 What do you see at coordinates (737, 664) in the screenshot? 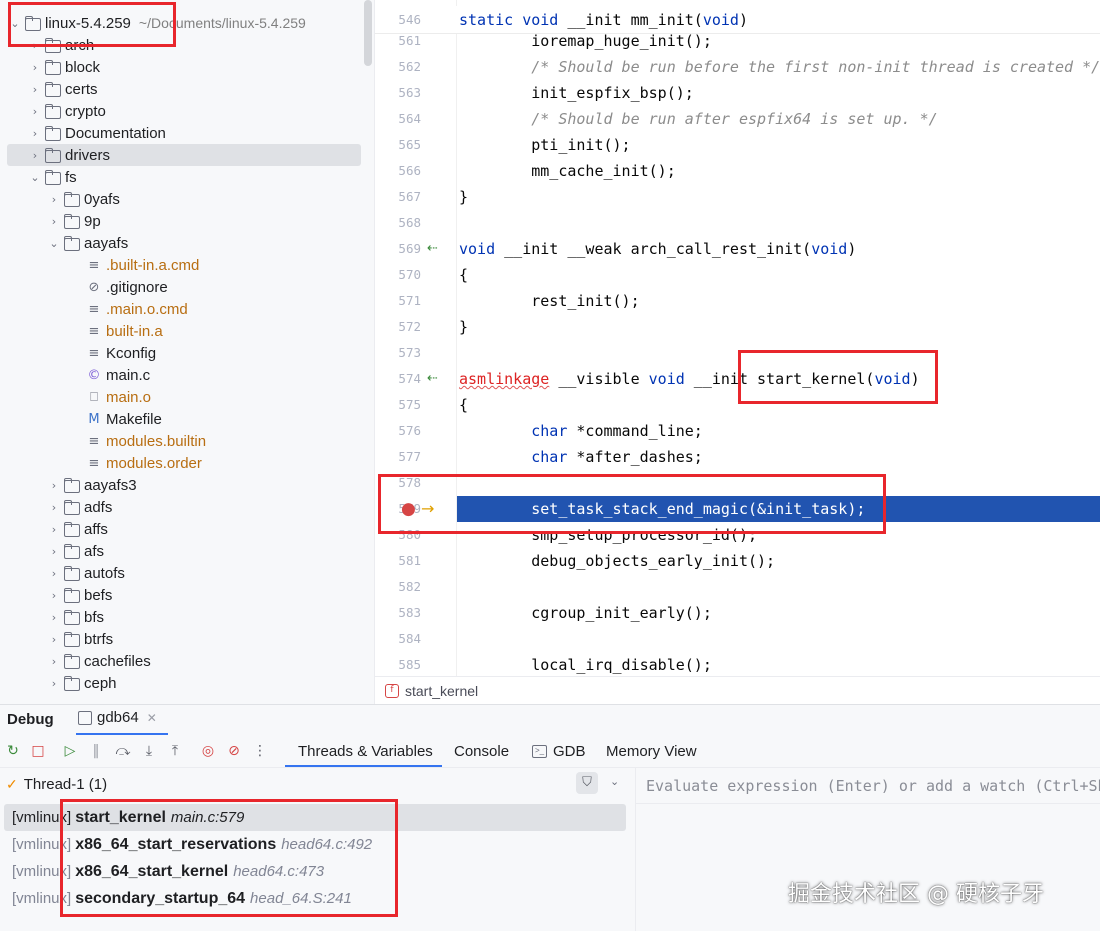
I see `code-line: 585 local_irq_disable();` at bounding box center [737, 664].